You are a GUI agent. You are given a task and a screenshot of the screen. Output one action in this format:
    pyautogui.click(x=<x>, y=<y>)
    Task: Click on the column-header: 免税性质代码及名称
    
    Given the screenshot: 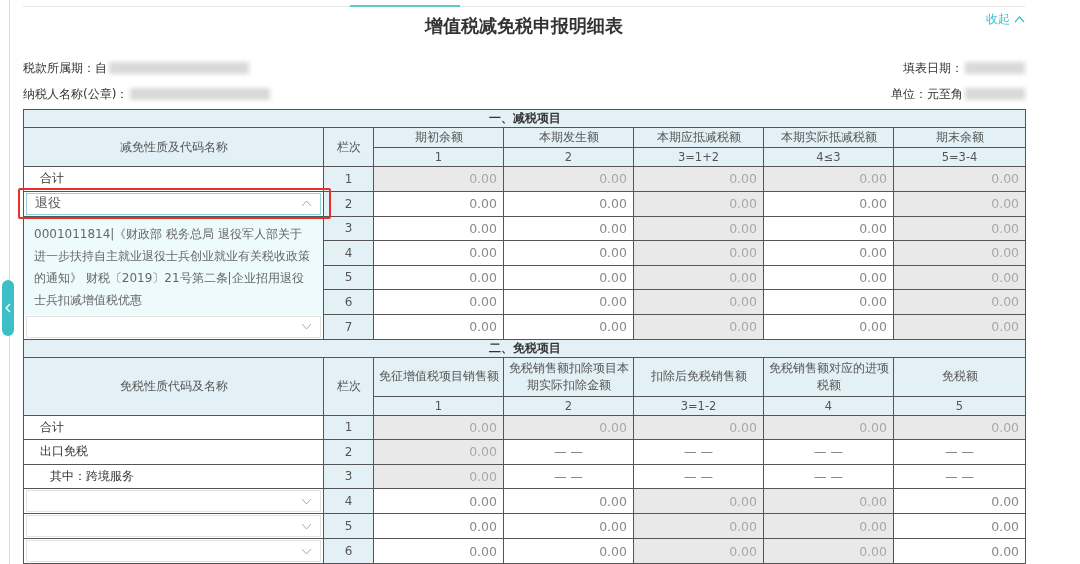 What is the action you would take?
    pyautogui.click(x=173, y=386)
    